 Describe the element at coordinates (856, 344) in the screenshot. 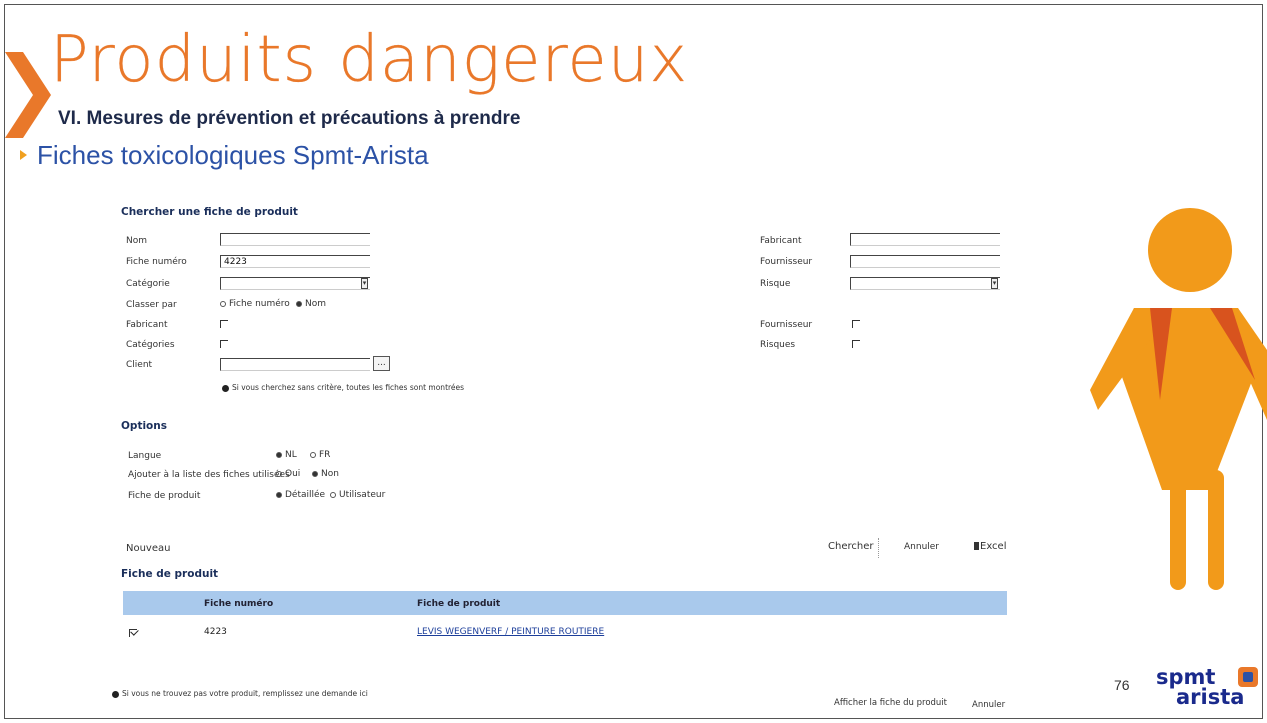

I see `risques-checkbox` at that location.